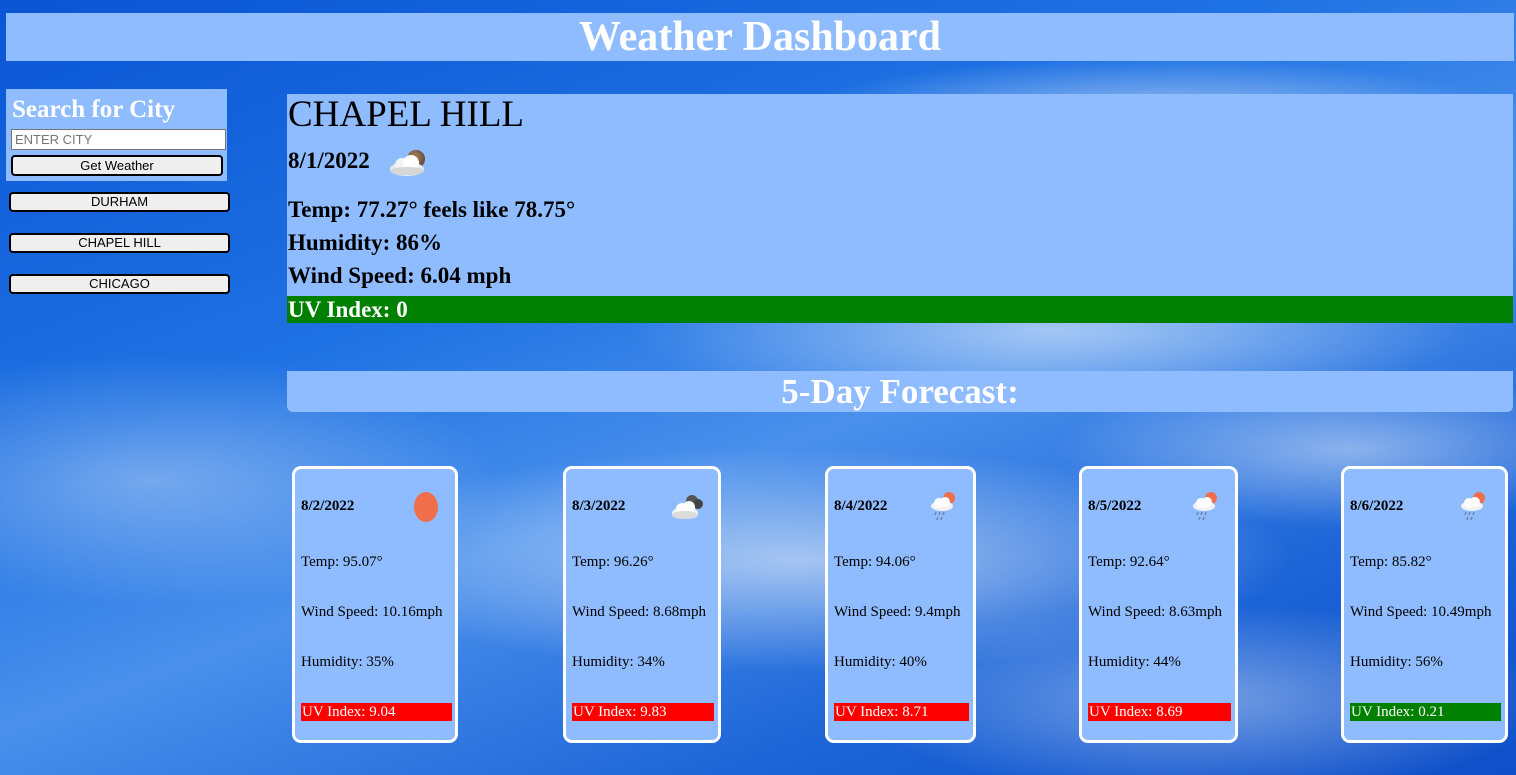 This screenshot has width=1516, height=775. Describe the element at coordinates (119, 202) in the screenshot. I see `history-city-button: DURHAM` at that location.